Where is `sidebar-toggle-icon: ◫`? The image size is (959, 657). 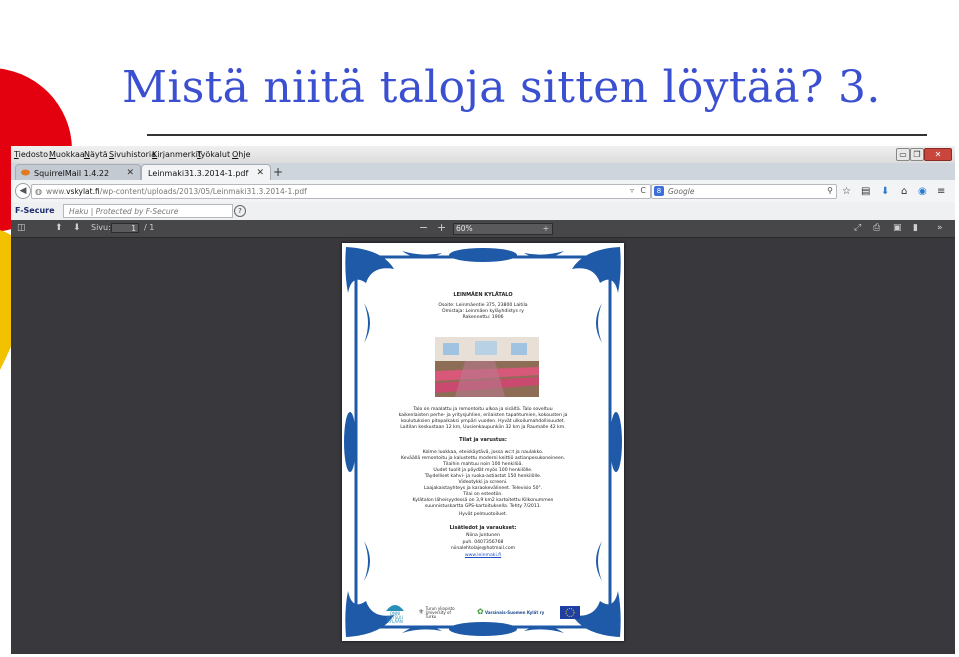 sidebar-toggle-icon: ◫ is located at coordinates (21, 228).